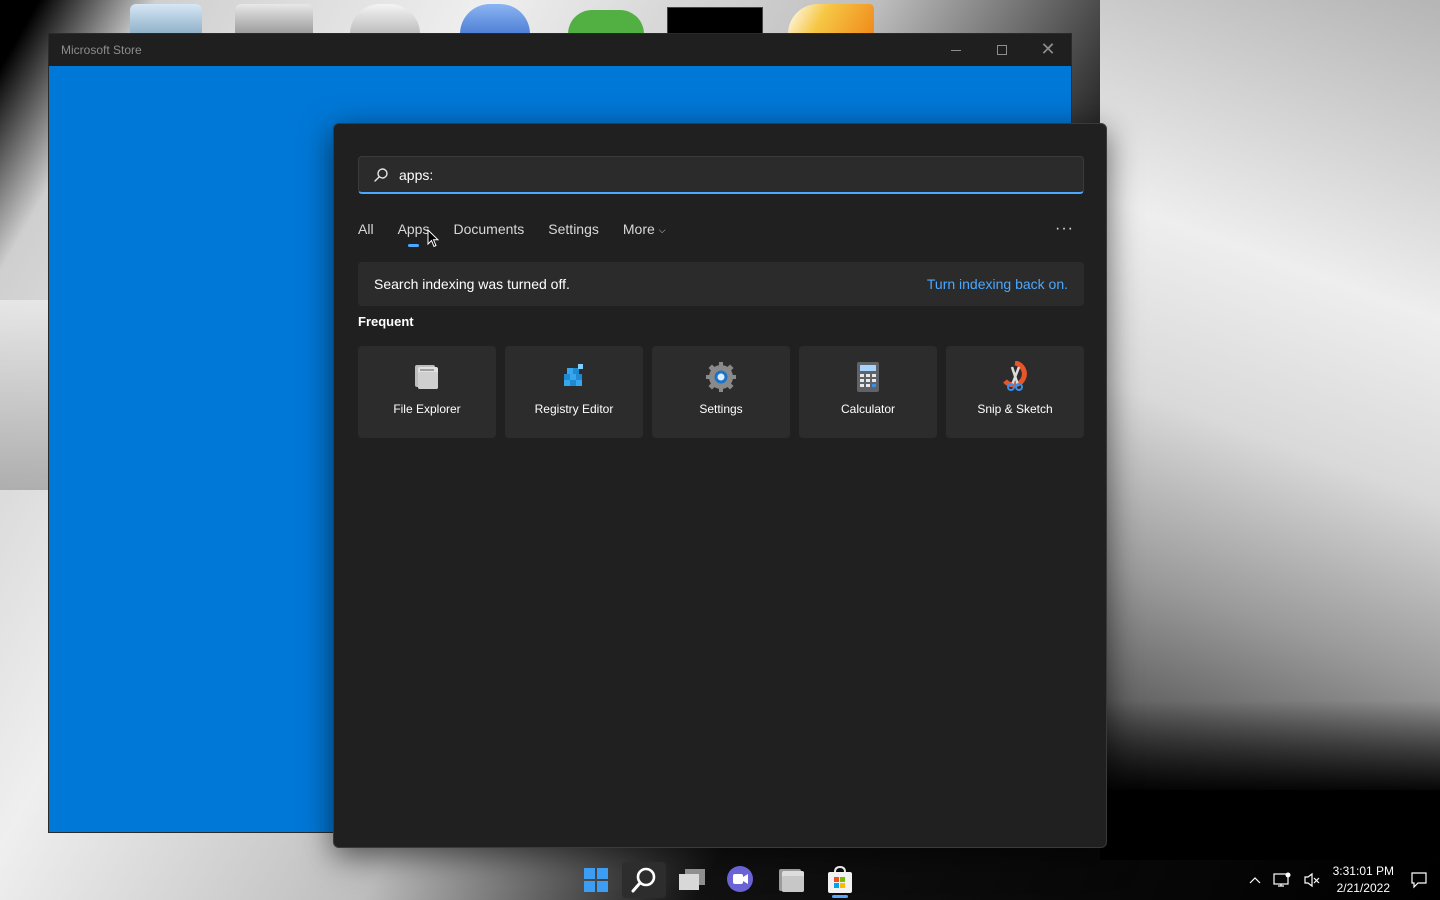 Image resolution: width=1440 pixels, height=900 pixels. Describe the element at coordinates (574, 409) in the screenshot. I see `app-tile-label: Registry Editor` at that location.